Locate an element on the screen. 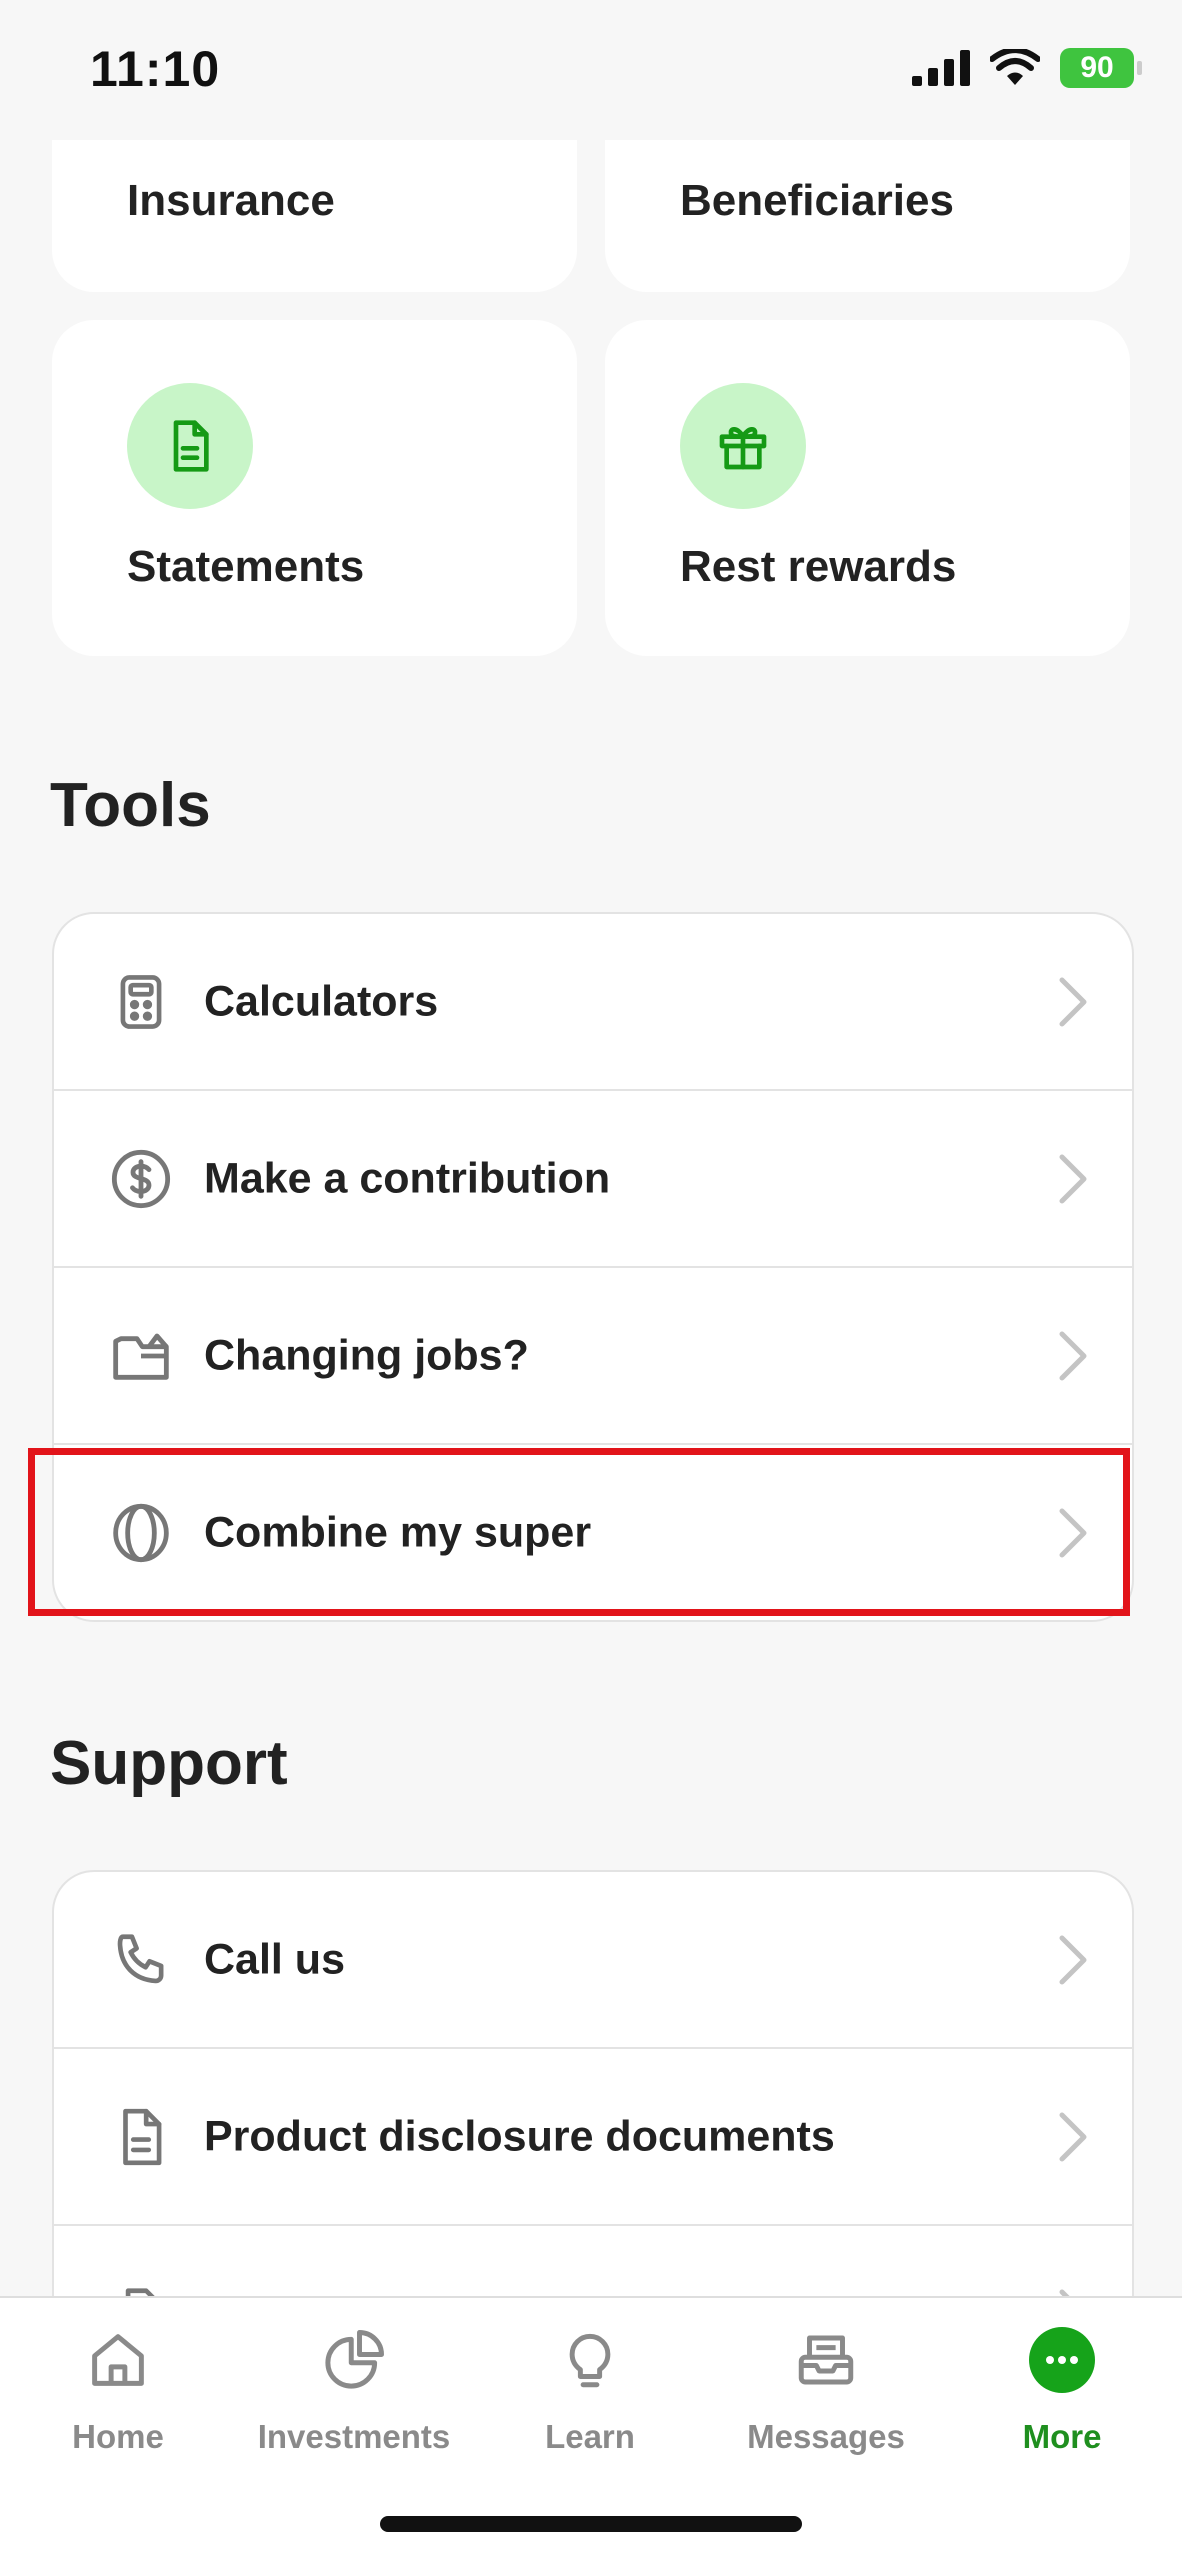 This screenshot has height=2562, width=1182. pie-chart-icon is located at coordinates (354, 2360).